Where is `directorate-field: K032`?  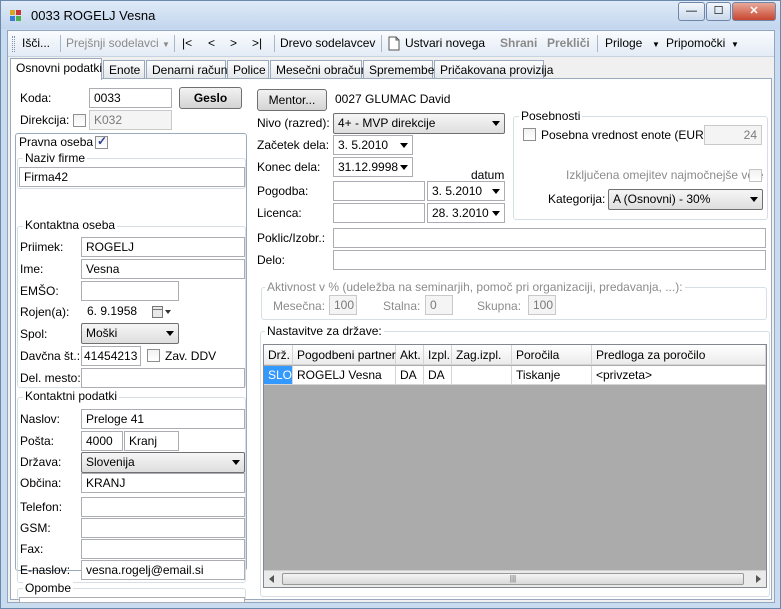 directorate-field: K032 is located at coordinates (130, 120).